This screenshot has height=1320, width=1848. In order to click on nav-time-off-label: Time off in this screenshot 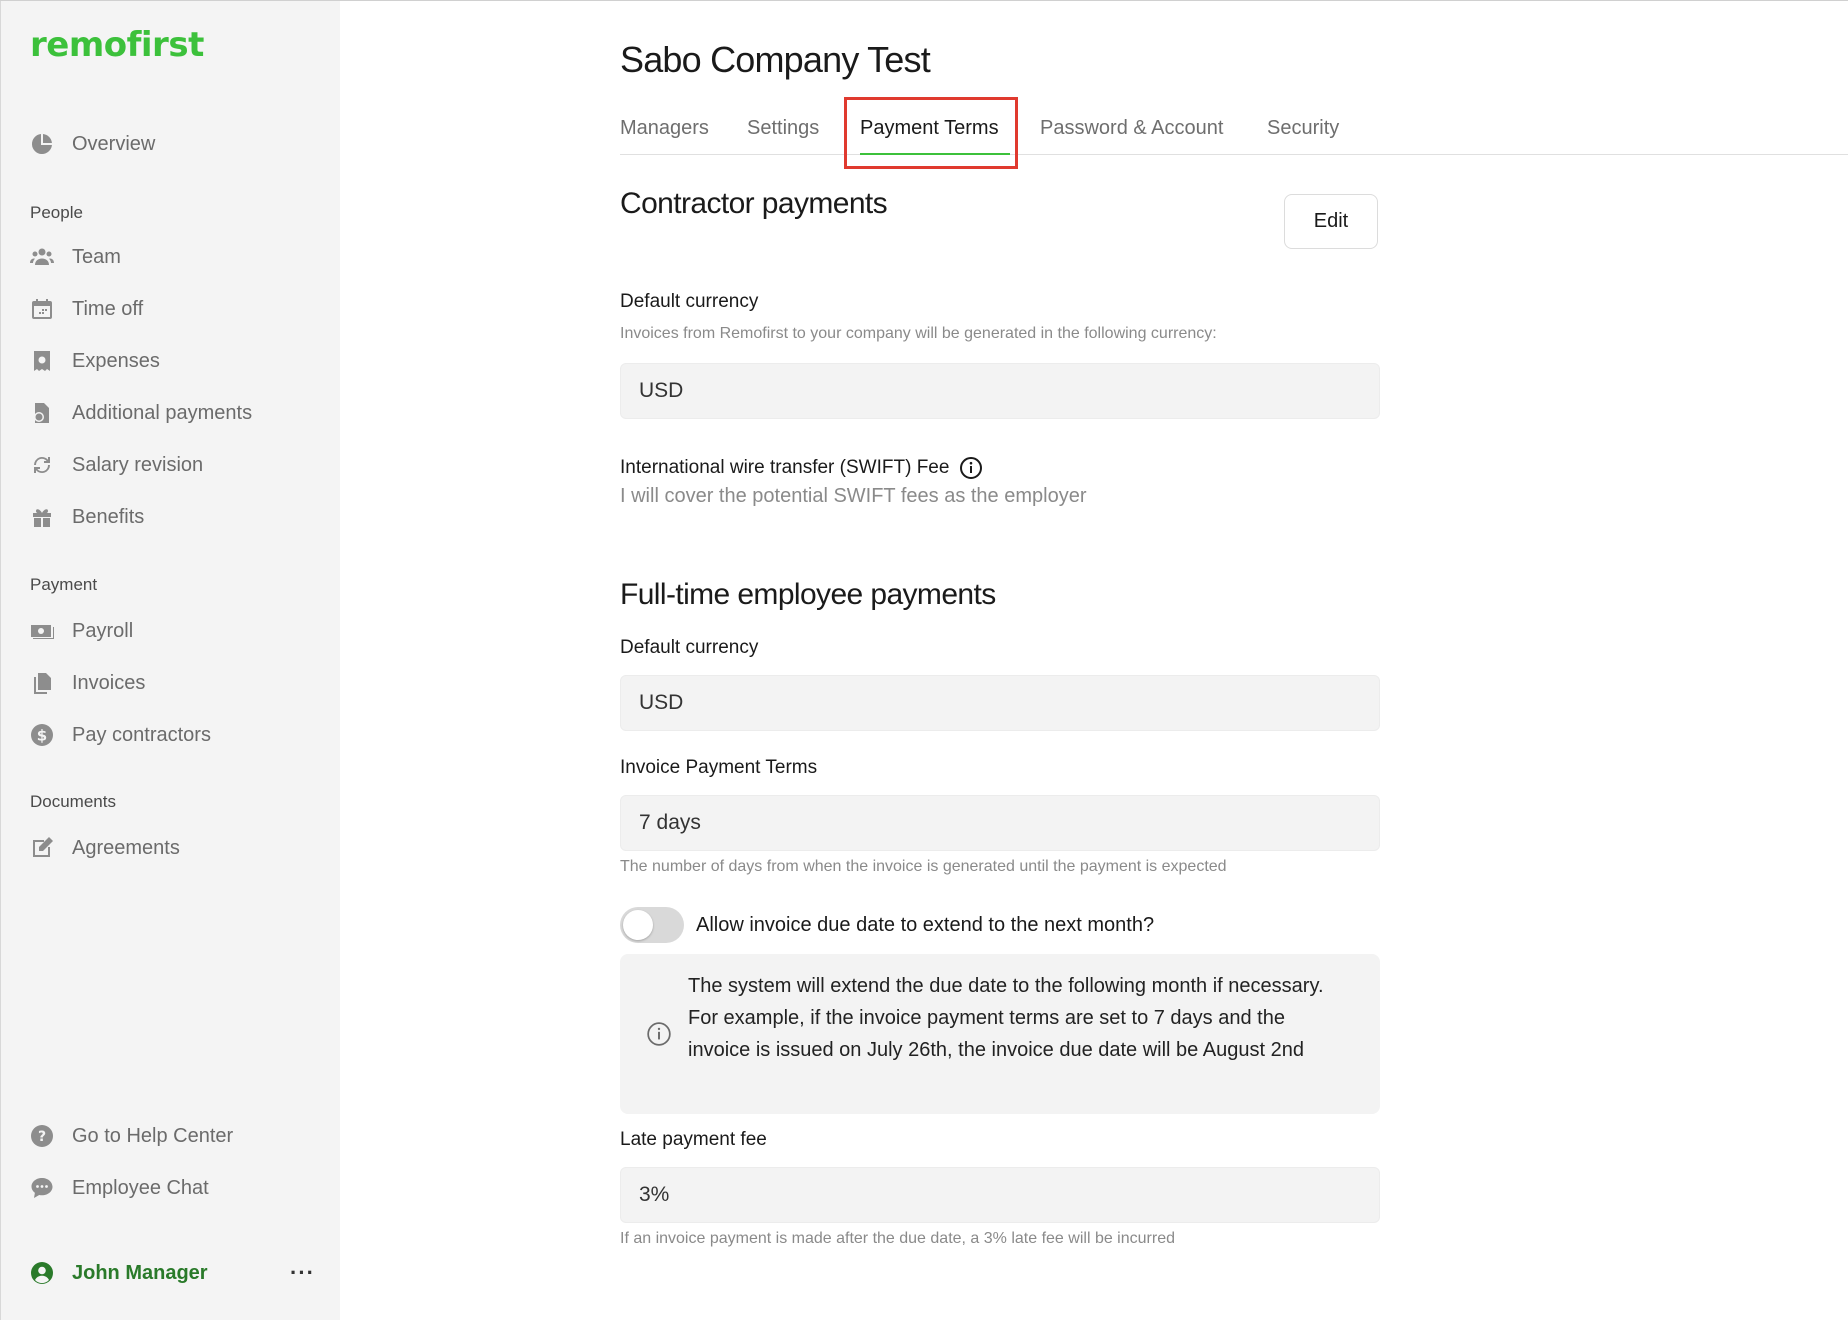, I will do `click(108, 308)`.